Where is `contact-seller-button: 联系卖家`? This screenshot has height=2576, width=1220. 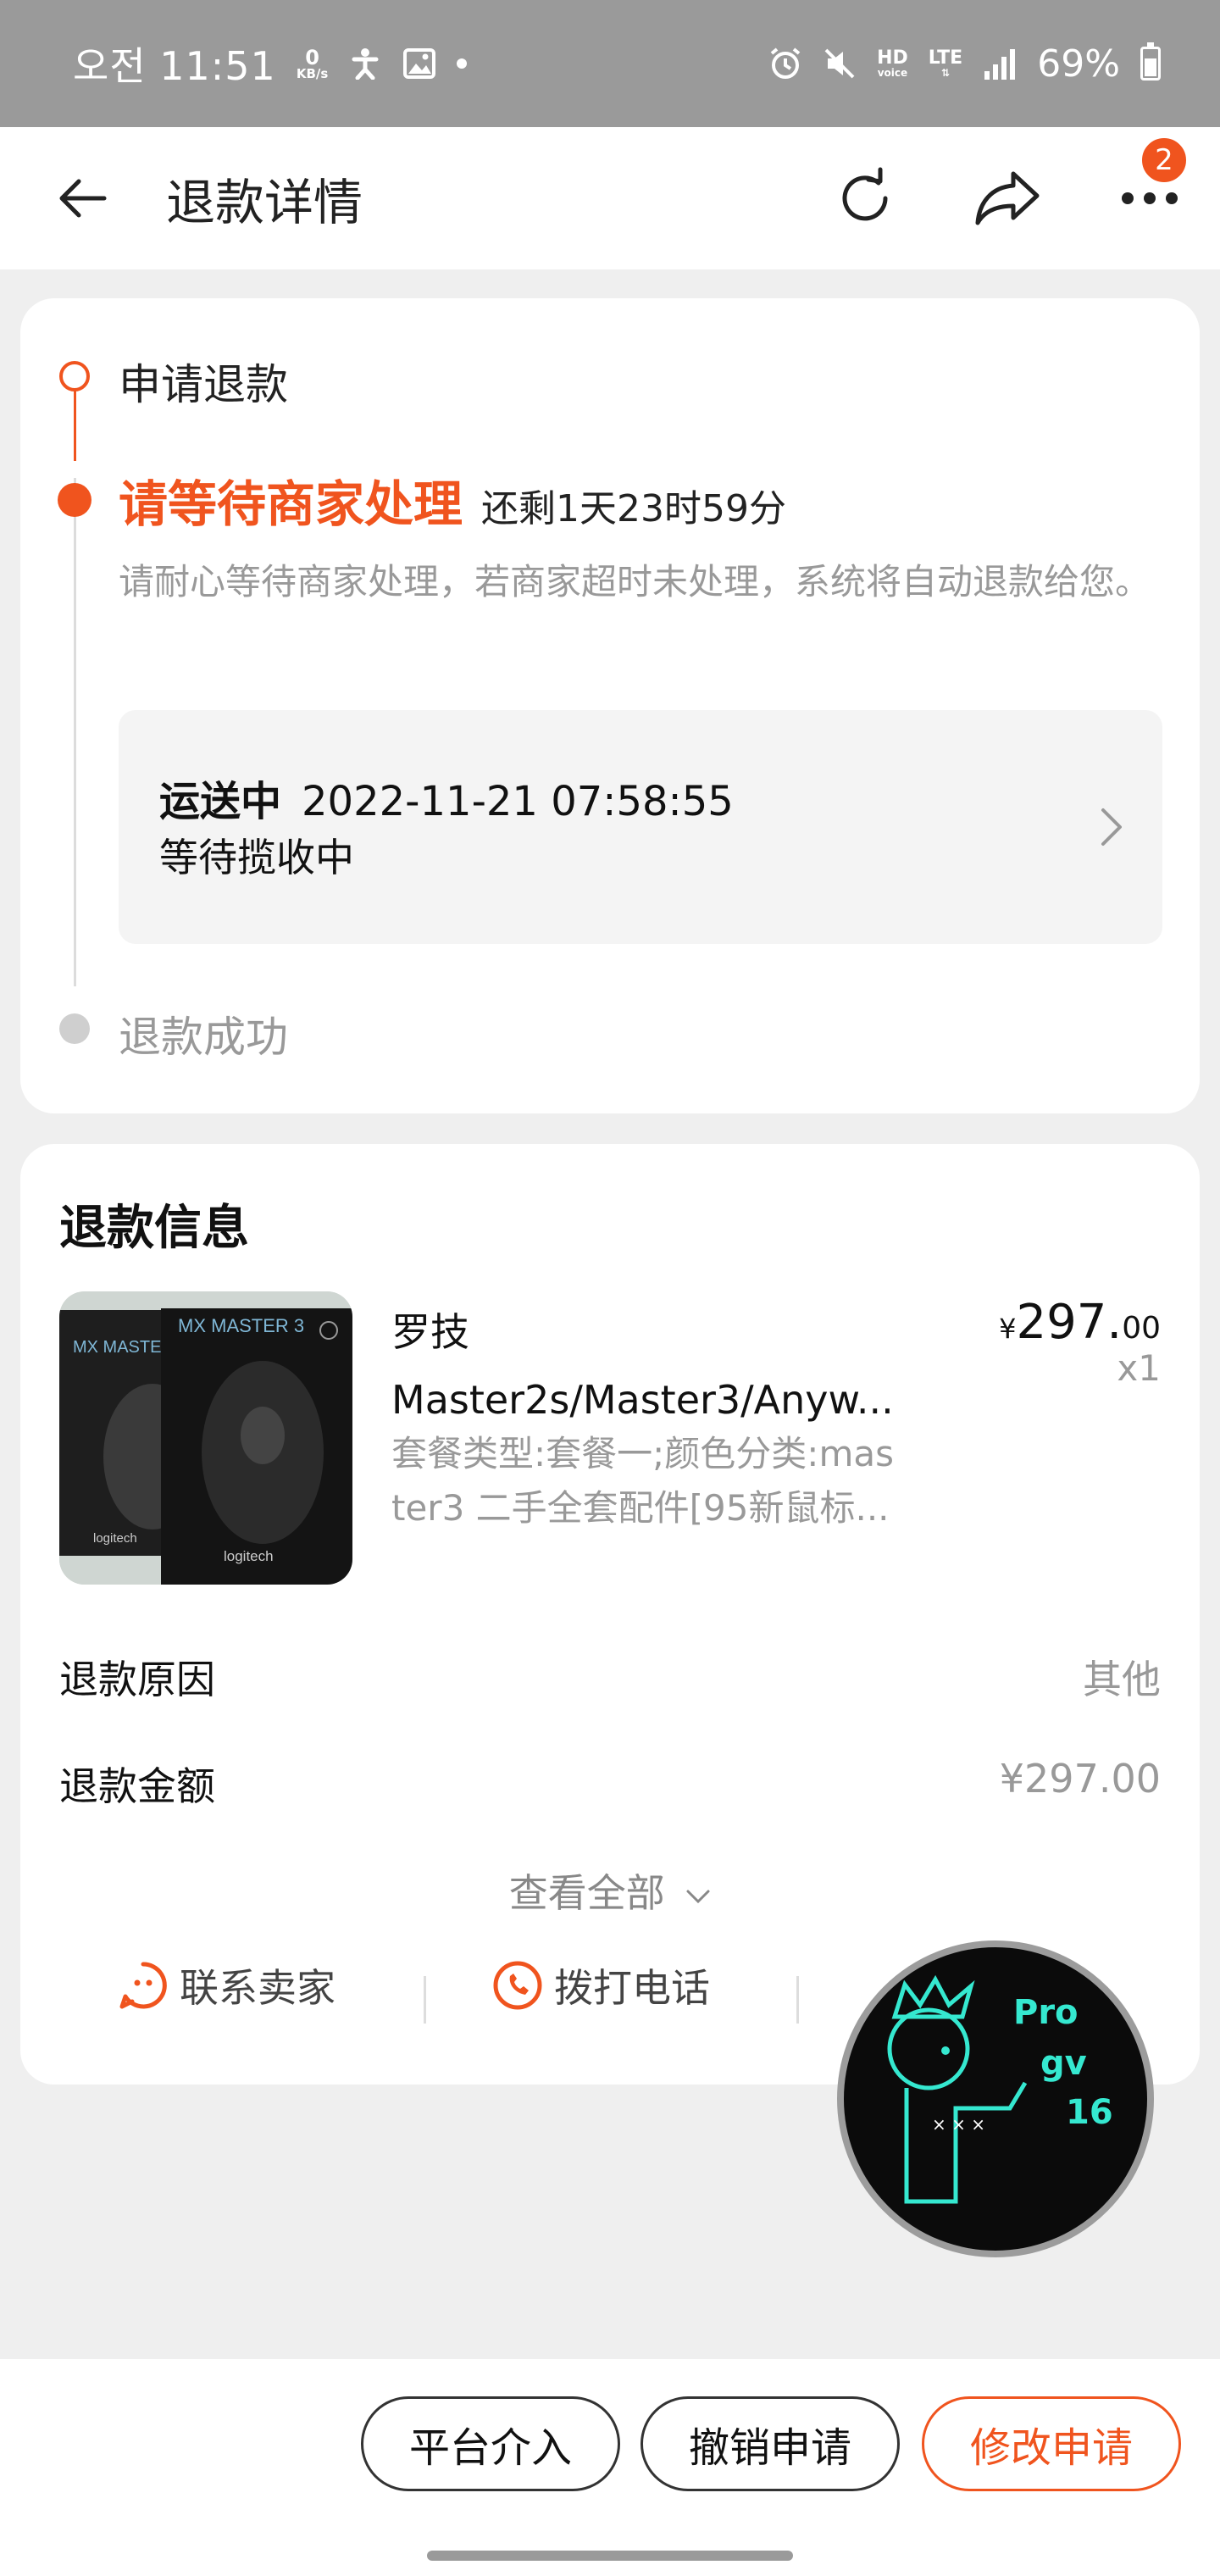
contact-seller-button: 联系卖家 is located at coordinates (227, 1985).